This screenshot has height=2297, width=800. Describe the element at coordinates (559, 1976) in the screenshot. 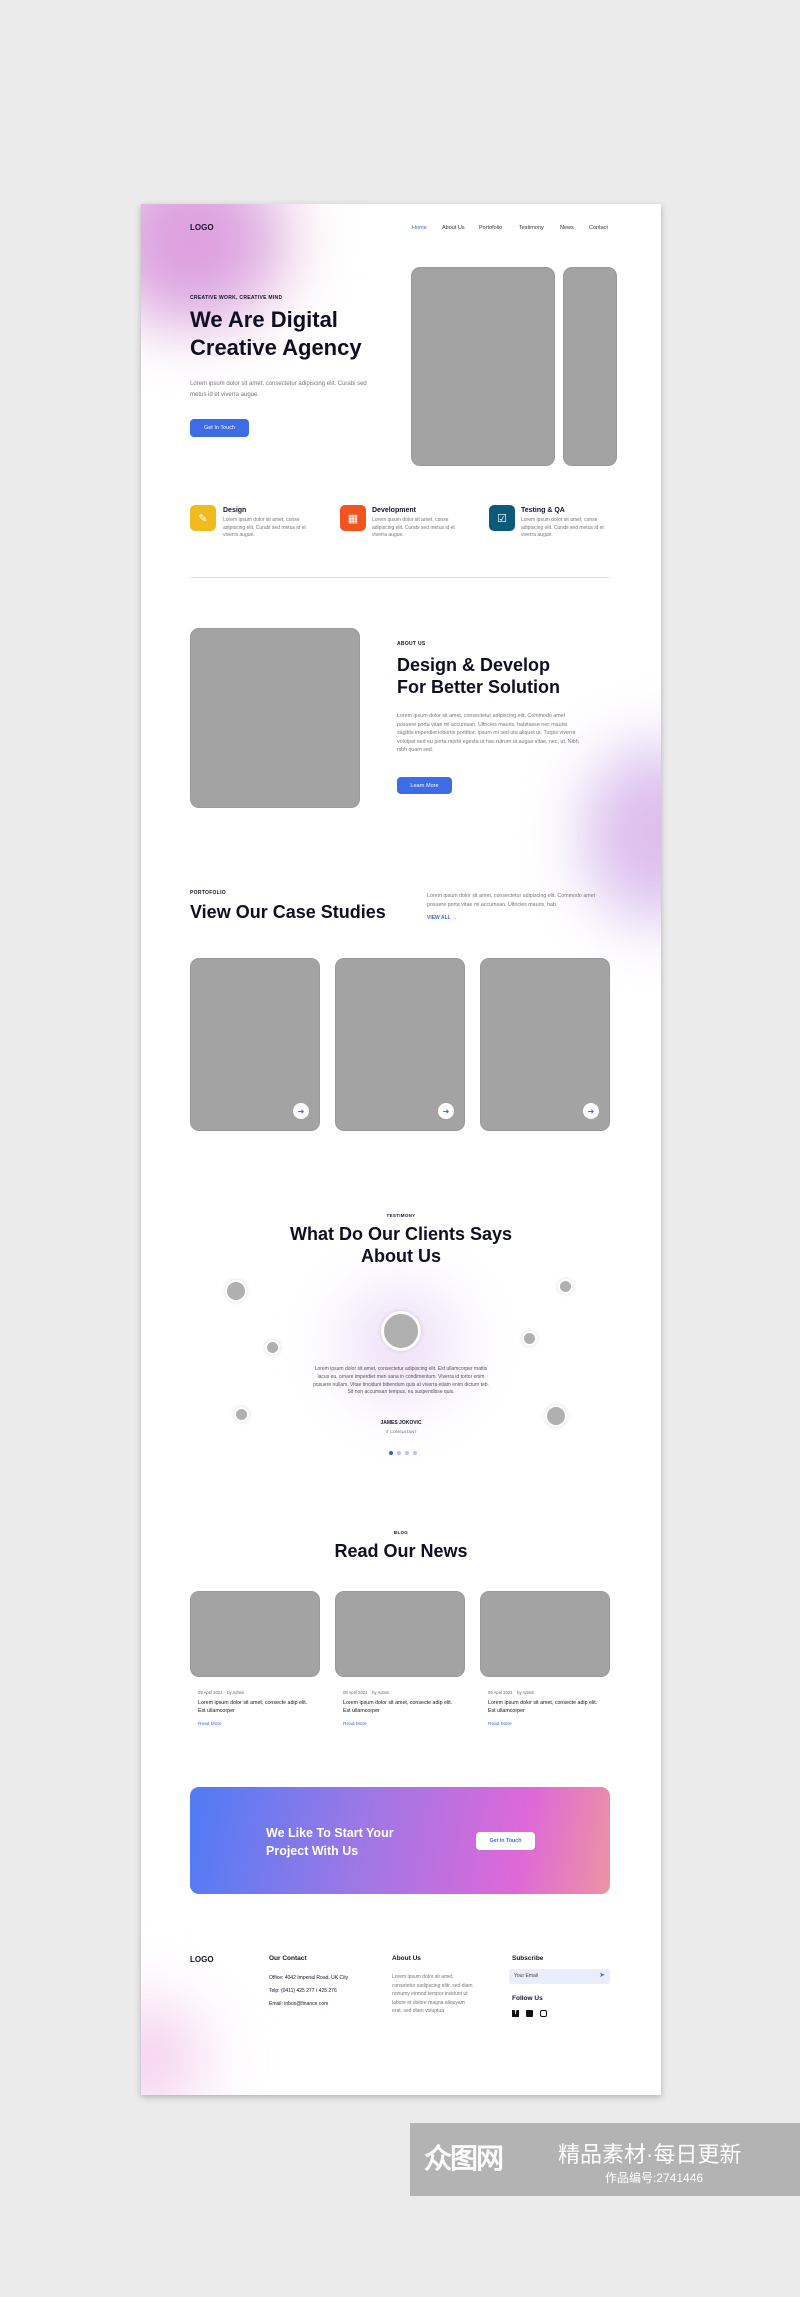

I see `subscribe-email-input: Your Email ➤` at that location.